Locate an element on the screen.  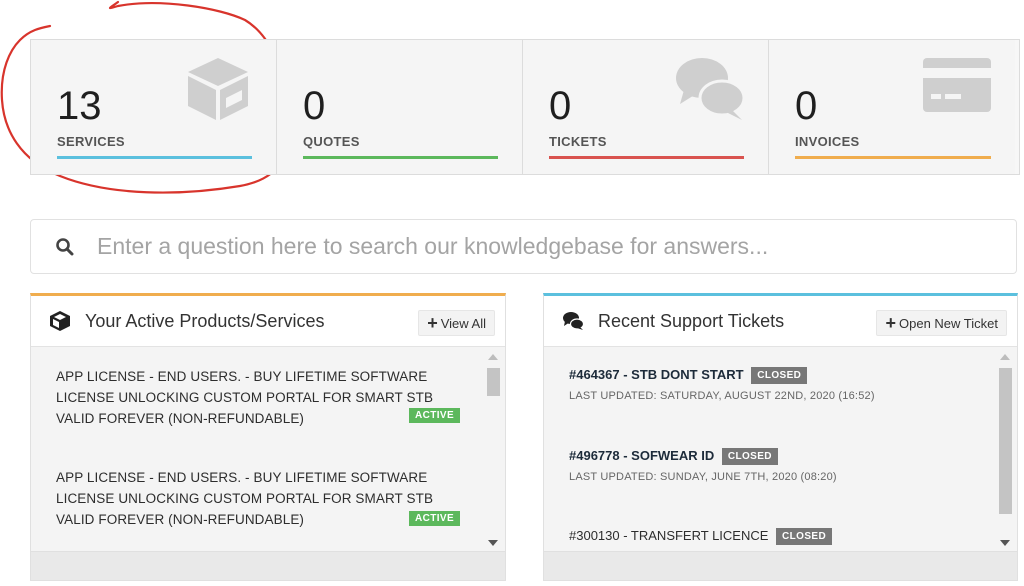
quotes-count: 0 is located at coordinates (314, 106).